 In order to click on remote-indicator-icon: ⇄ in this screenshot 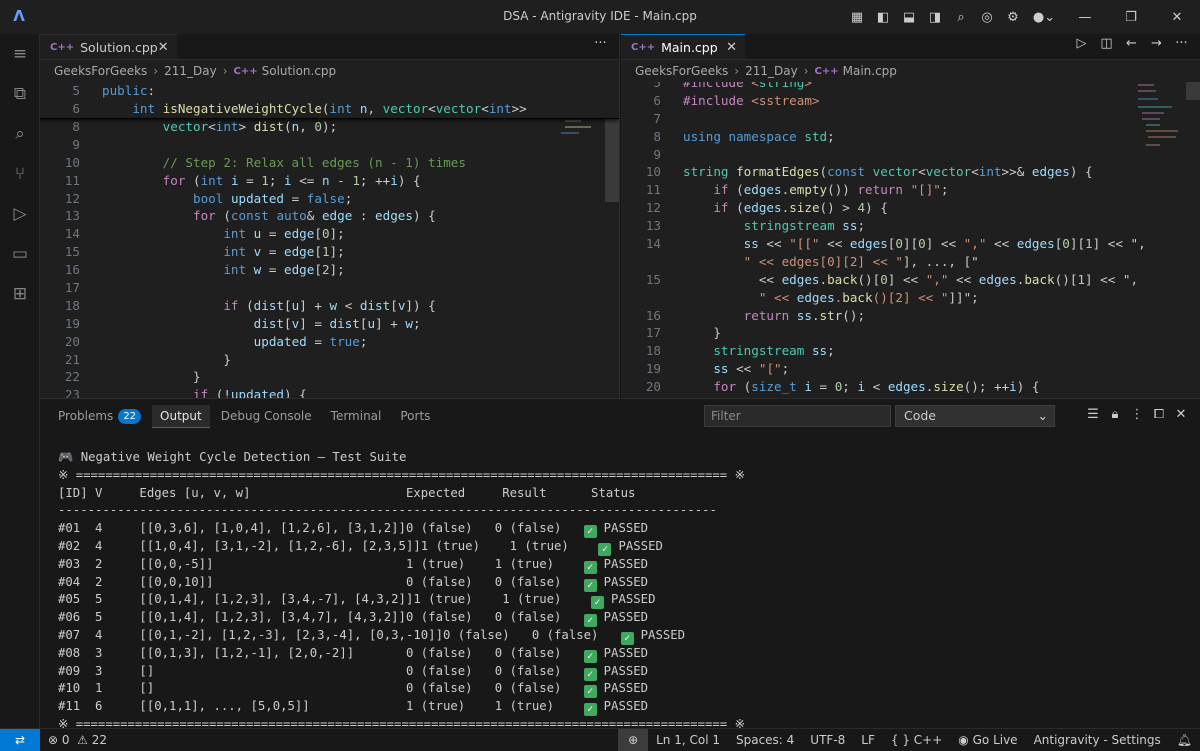, I will do `click(20, 739)`.